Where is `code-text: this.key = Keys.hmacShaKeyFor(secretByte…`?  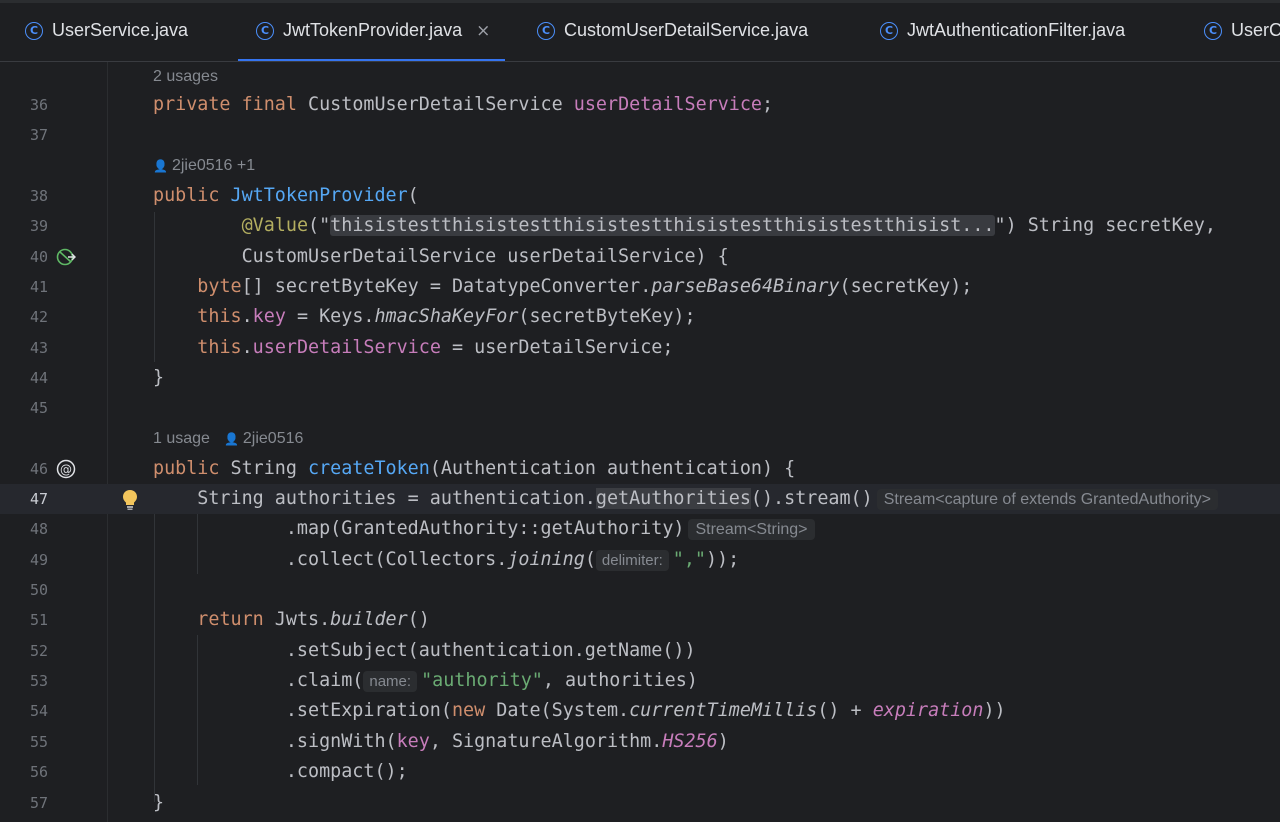 code-text: this.key = Keys.hmacShaKeyFor(secretByte… is located at coordinates (446, 316).